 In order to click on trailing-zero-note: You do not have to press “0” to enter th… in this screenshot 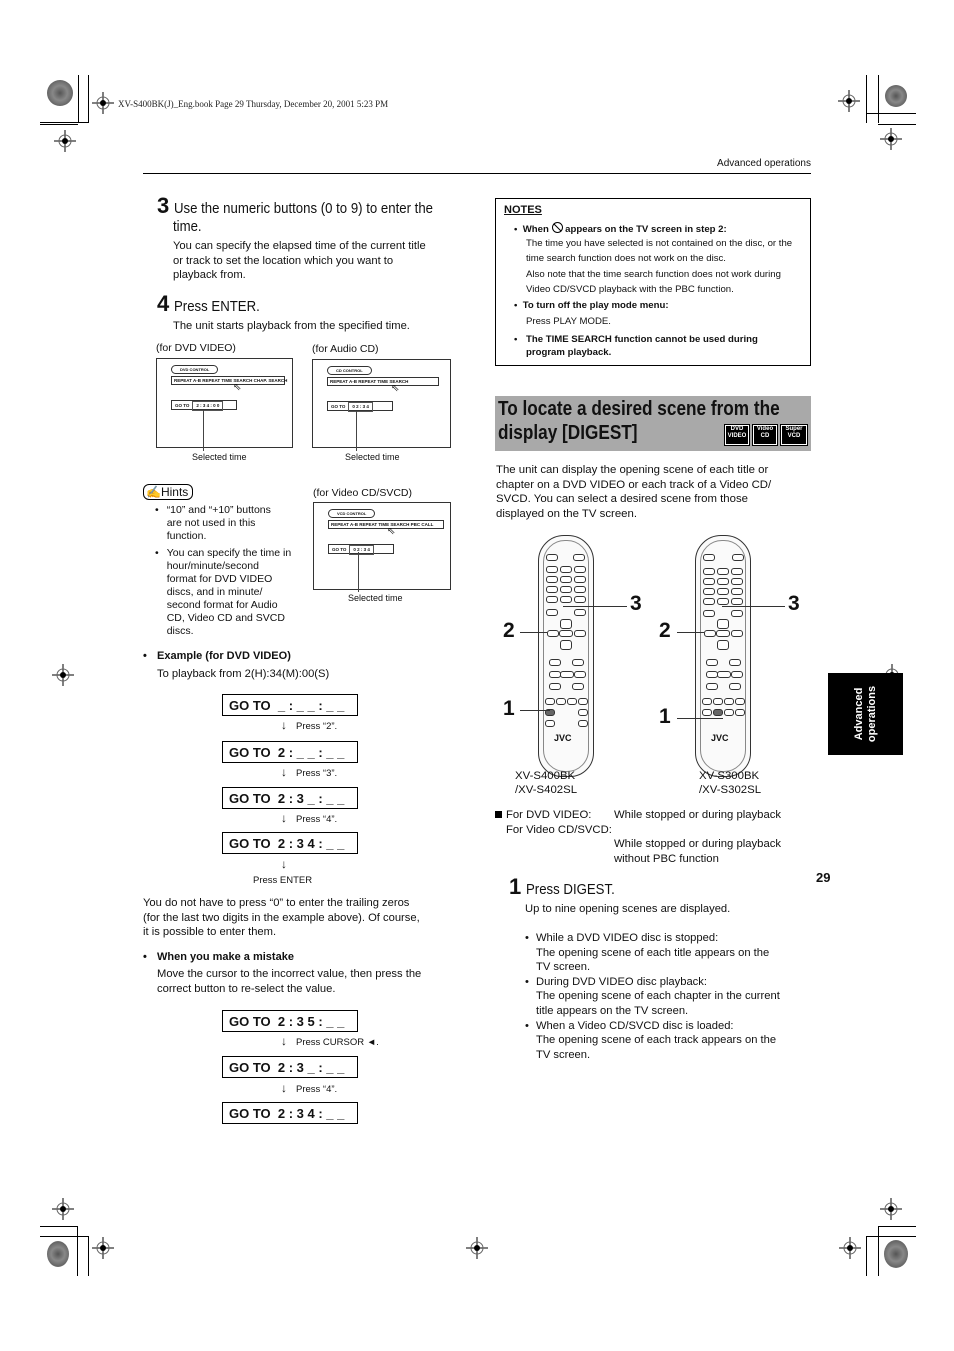, I will do `click(281, 918)`.